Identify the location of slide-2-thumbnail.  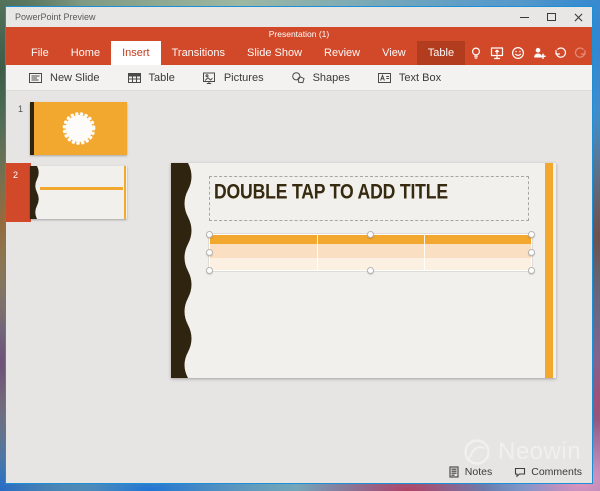
(78, 192).